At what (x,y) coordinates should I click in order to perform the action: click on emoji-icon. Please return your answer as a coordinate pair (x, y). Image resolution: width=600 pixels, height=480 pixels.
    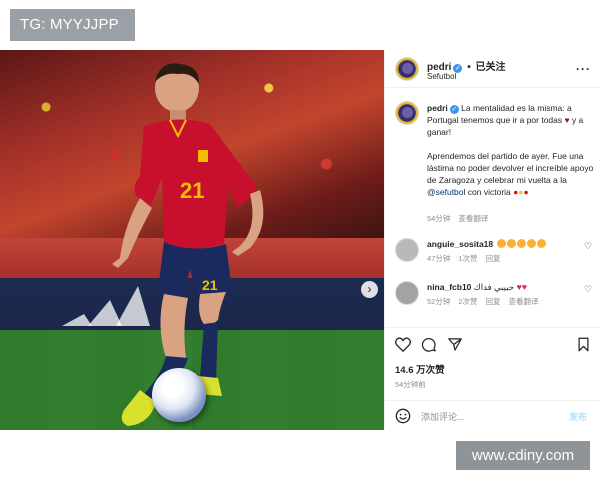
    Looking at the image, I should click on (403, 416).